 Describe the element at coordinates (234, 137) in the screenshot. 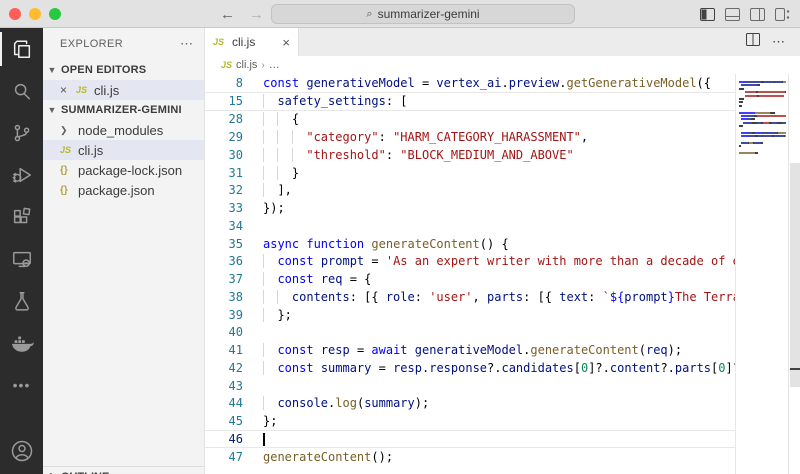

I see `line-number: 29` at that location.